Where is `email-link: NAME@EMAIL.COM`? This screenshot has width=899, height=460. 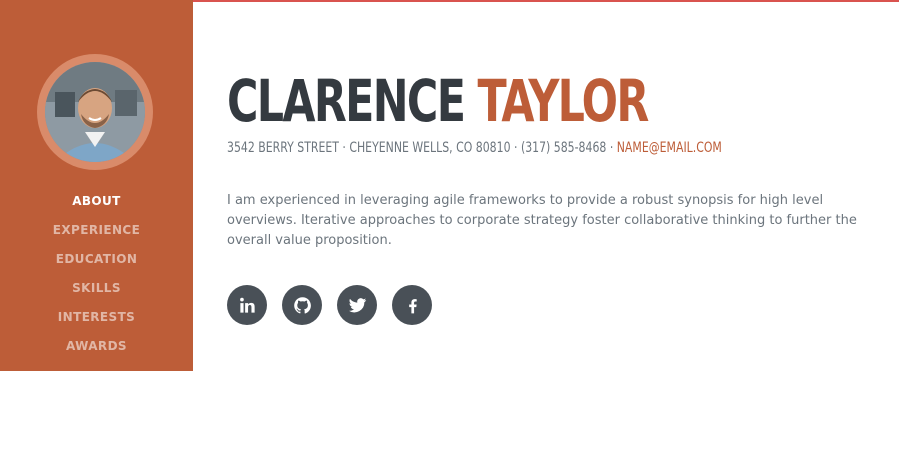 email-link: NAME@EMAIL.COM is located at coordinates (669, 148).